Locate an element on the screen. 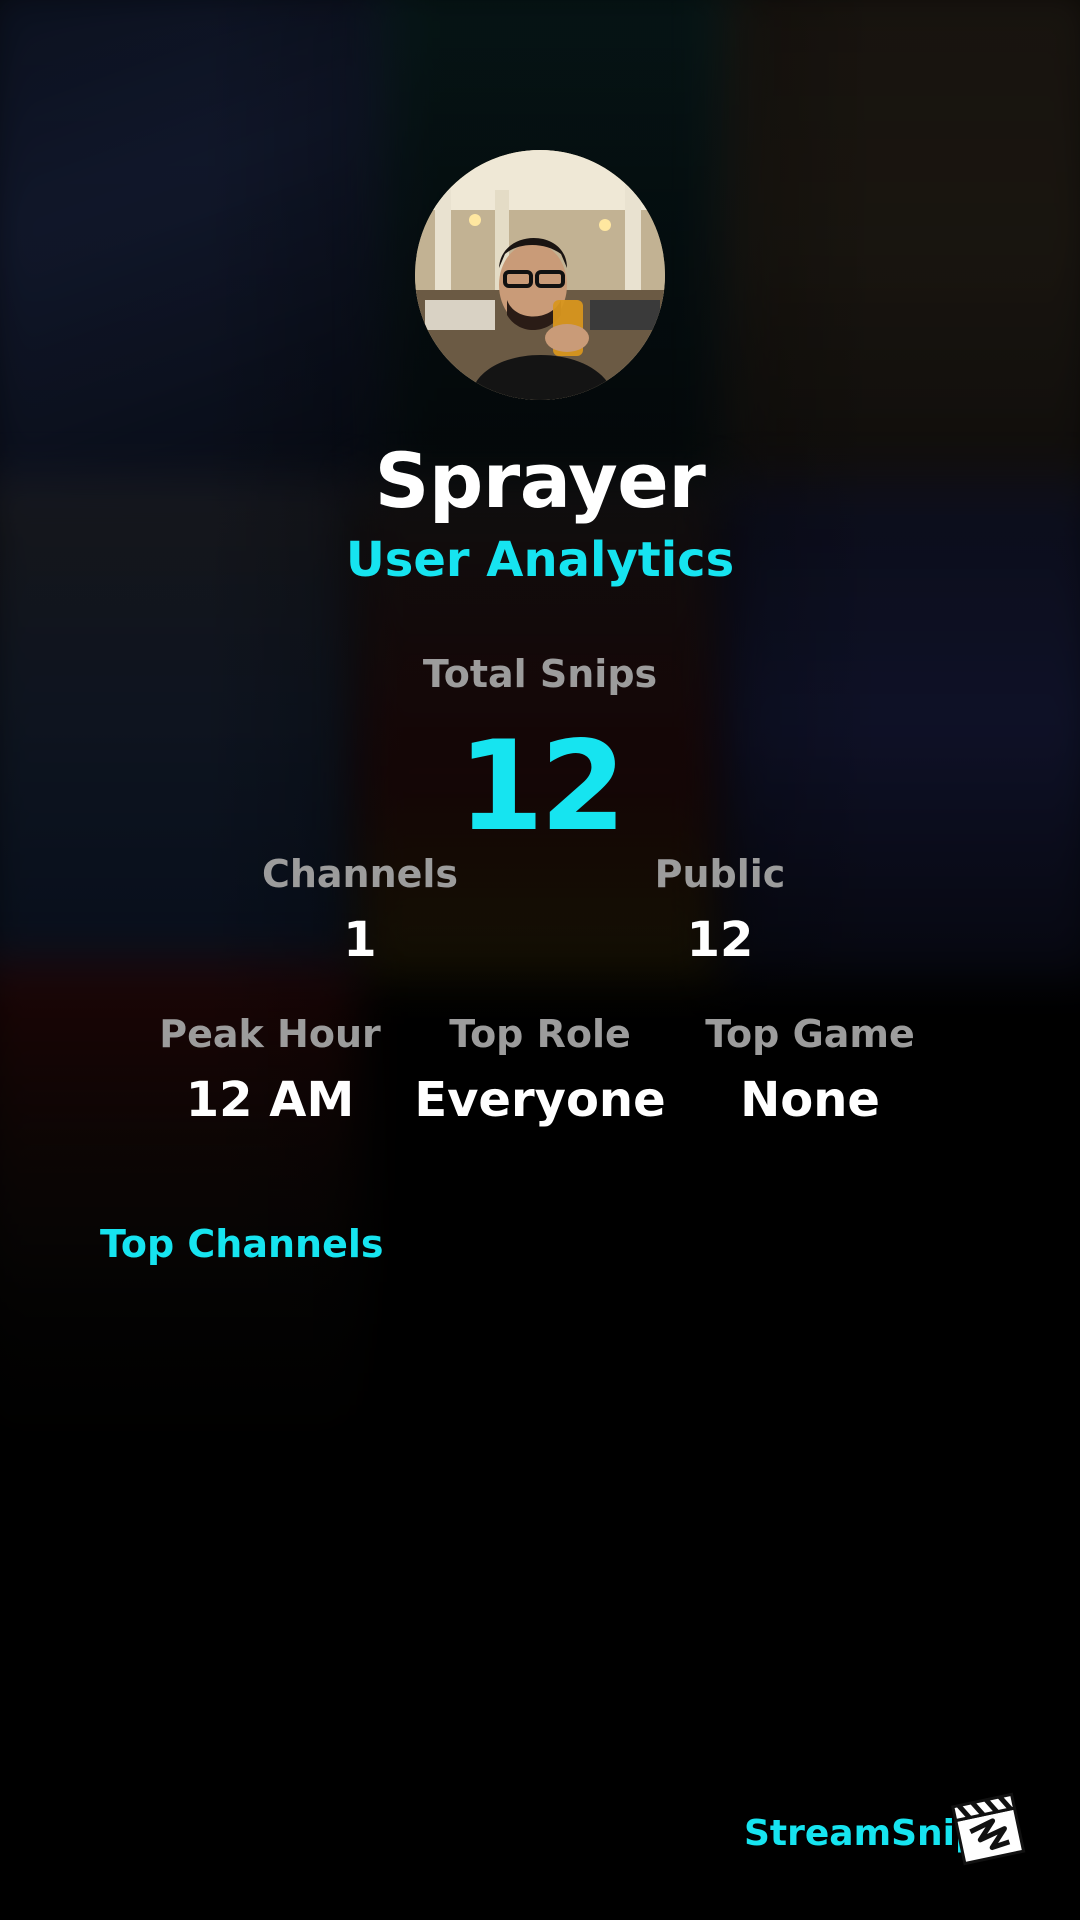 This screenshot has width=1080, height=1920. avatar-image is located at coordinates (540, 275).